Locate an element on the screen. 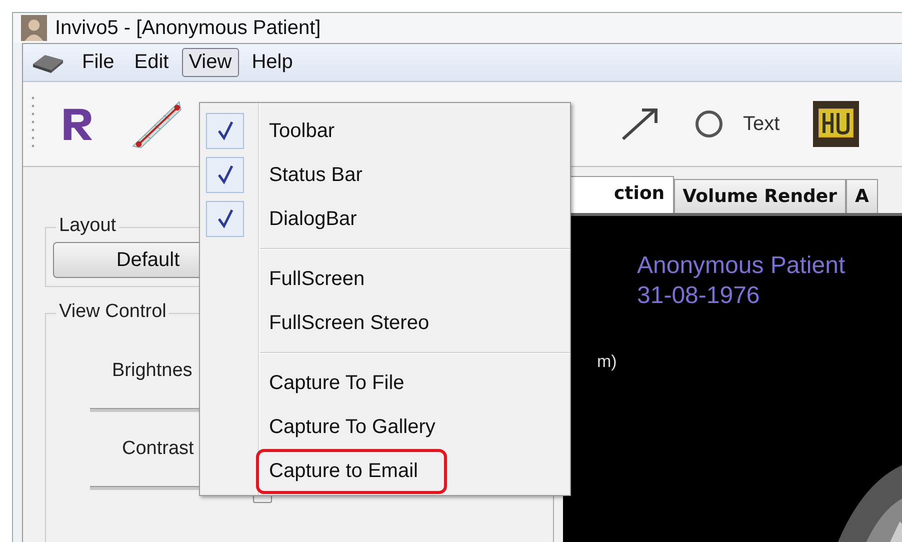 The image size is (902, 542). circle-tool-icon is located at coordinates (709, 124).